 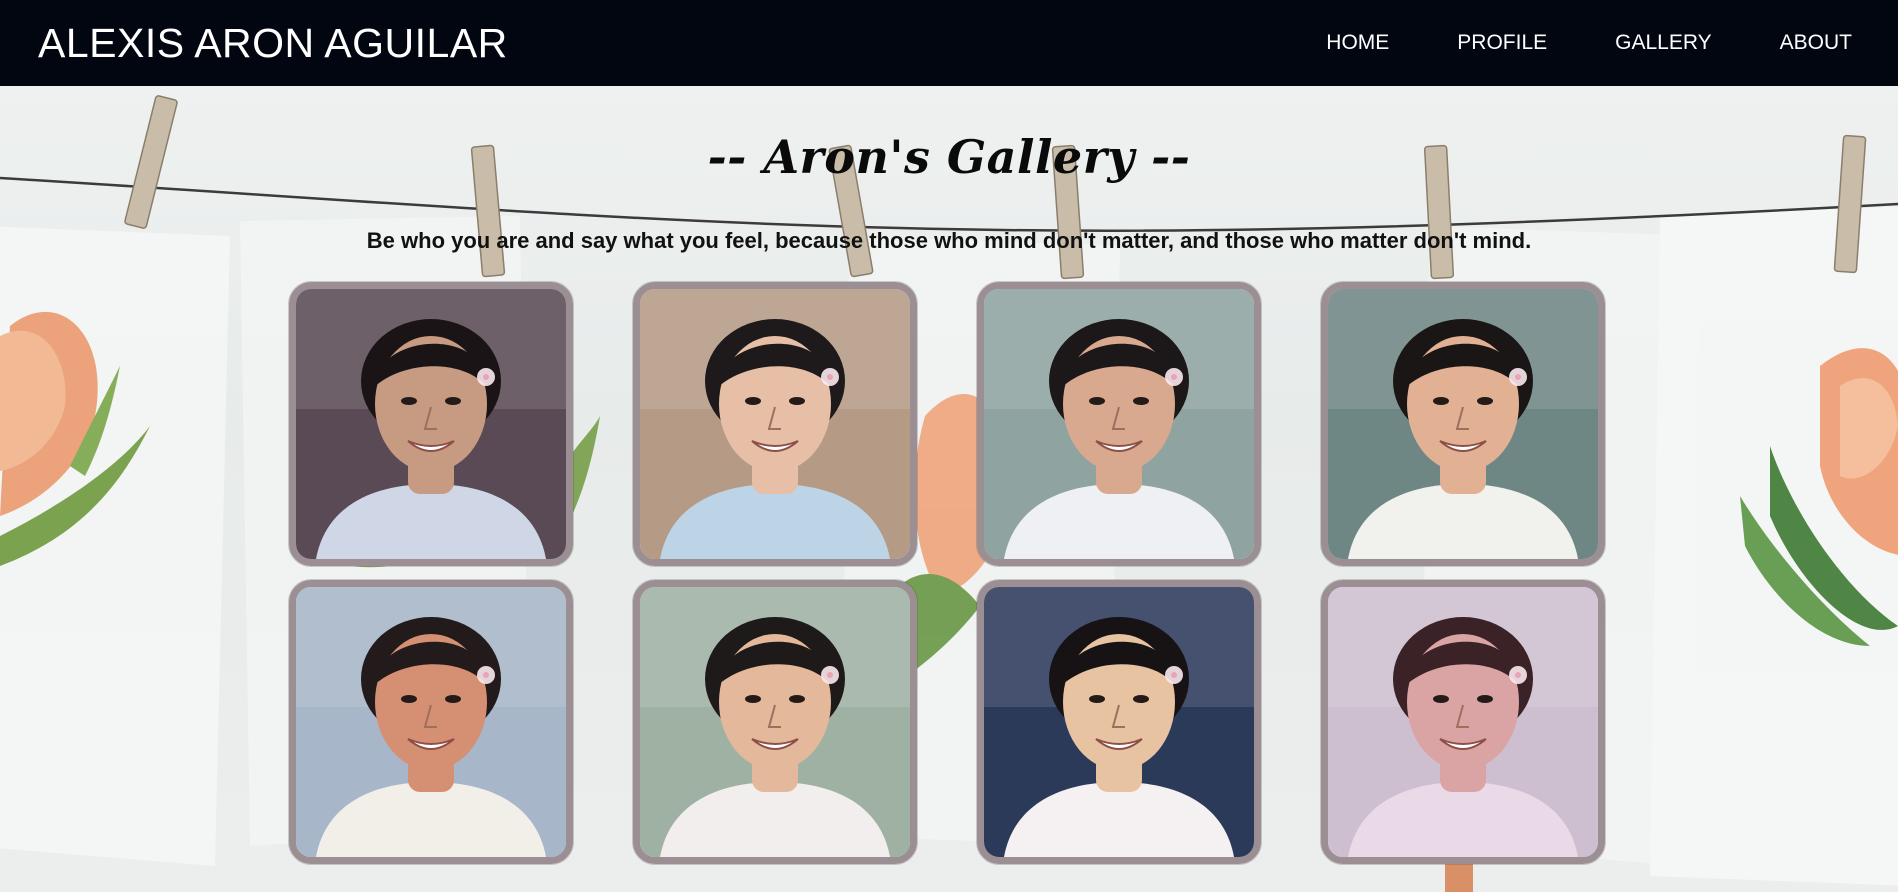 What do you see at coordinates (1663, 43) in the screenshot?
I see `nav-link-gallery: GALLERY` at bounding box center [1663, 43].